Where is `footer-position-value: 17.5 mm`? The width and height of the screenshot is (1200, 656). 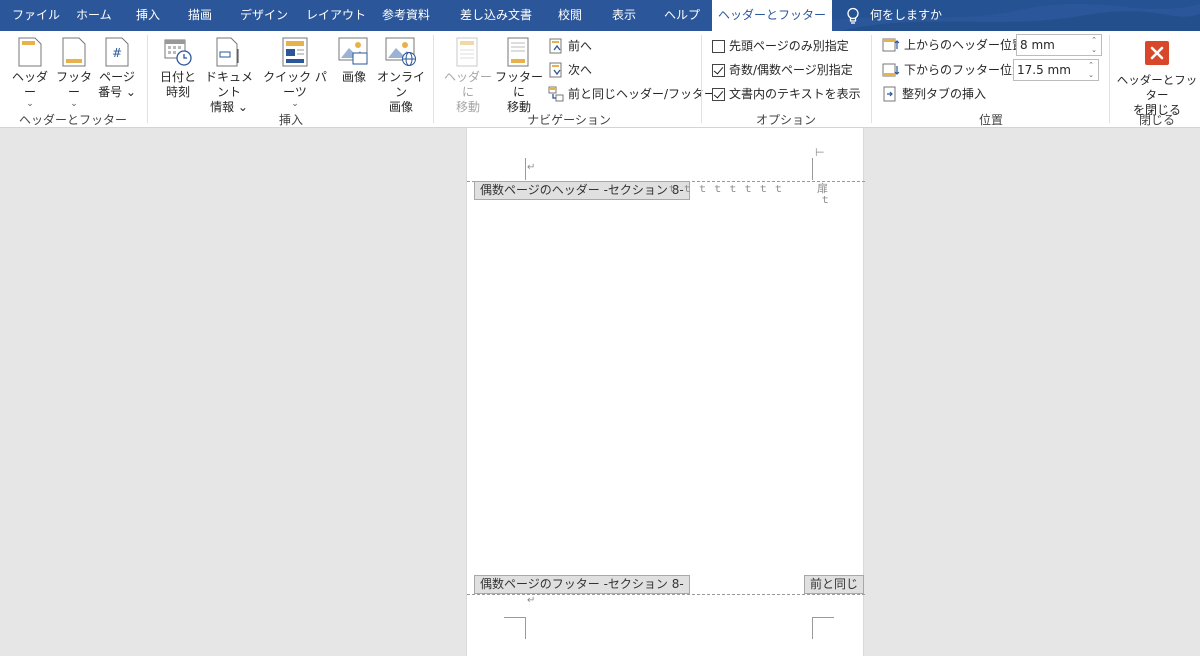 footer-position-value: 17.5 mm is located at coordinates (1044, 70).